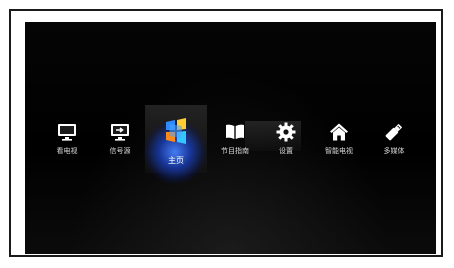  What do you see at coordinates (120, 151) in the screenshot?
I see `menu-item-label: 信号源` at bounding box center [120, 151].